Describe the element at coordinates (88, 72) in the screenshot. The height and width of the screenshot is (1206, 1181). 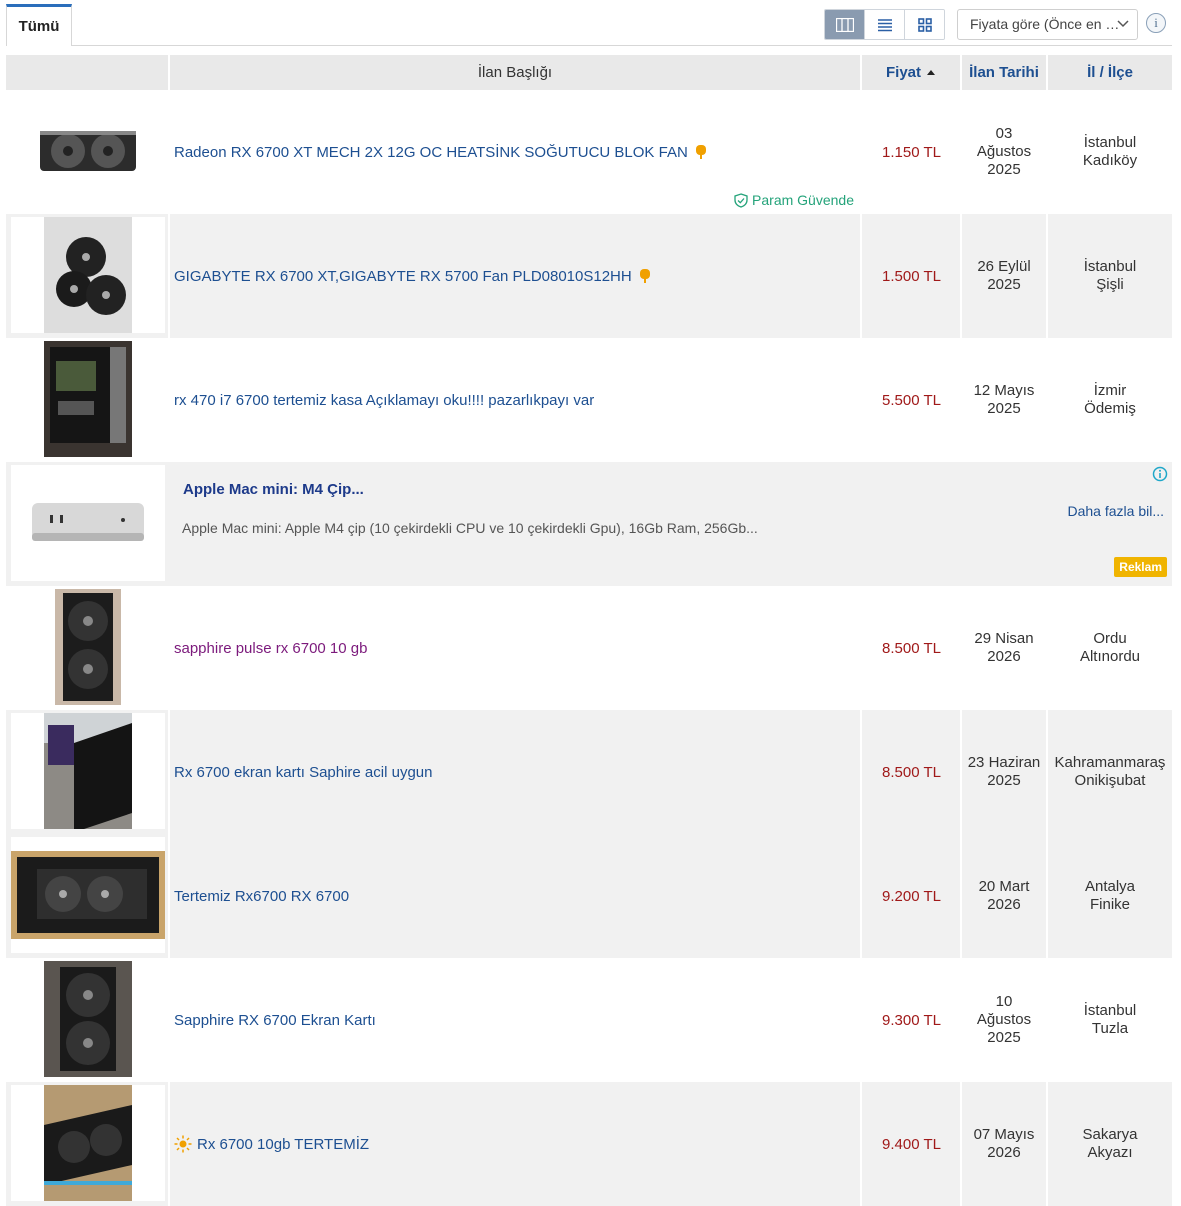
I see `header-image` at that location.